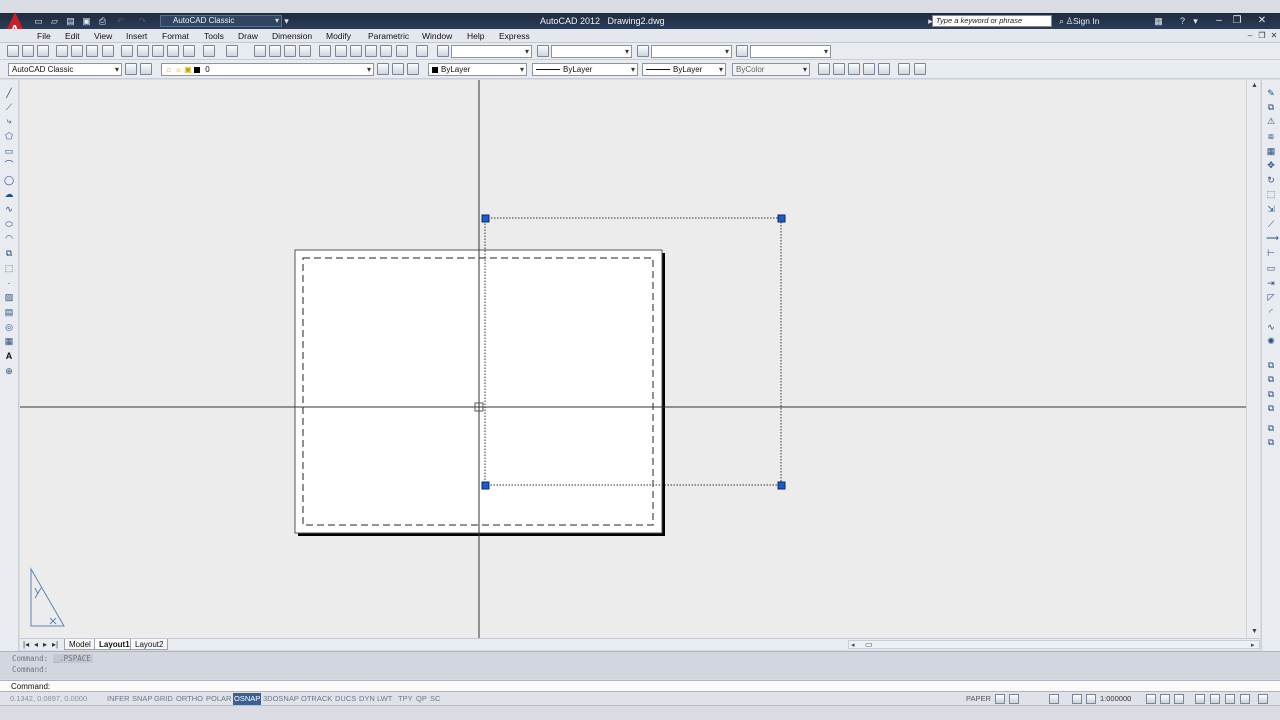  What do you see at coordinates (1077, 699) in the screenshot?
I see `pan-status-icon` at bounding box center [1077, 699].